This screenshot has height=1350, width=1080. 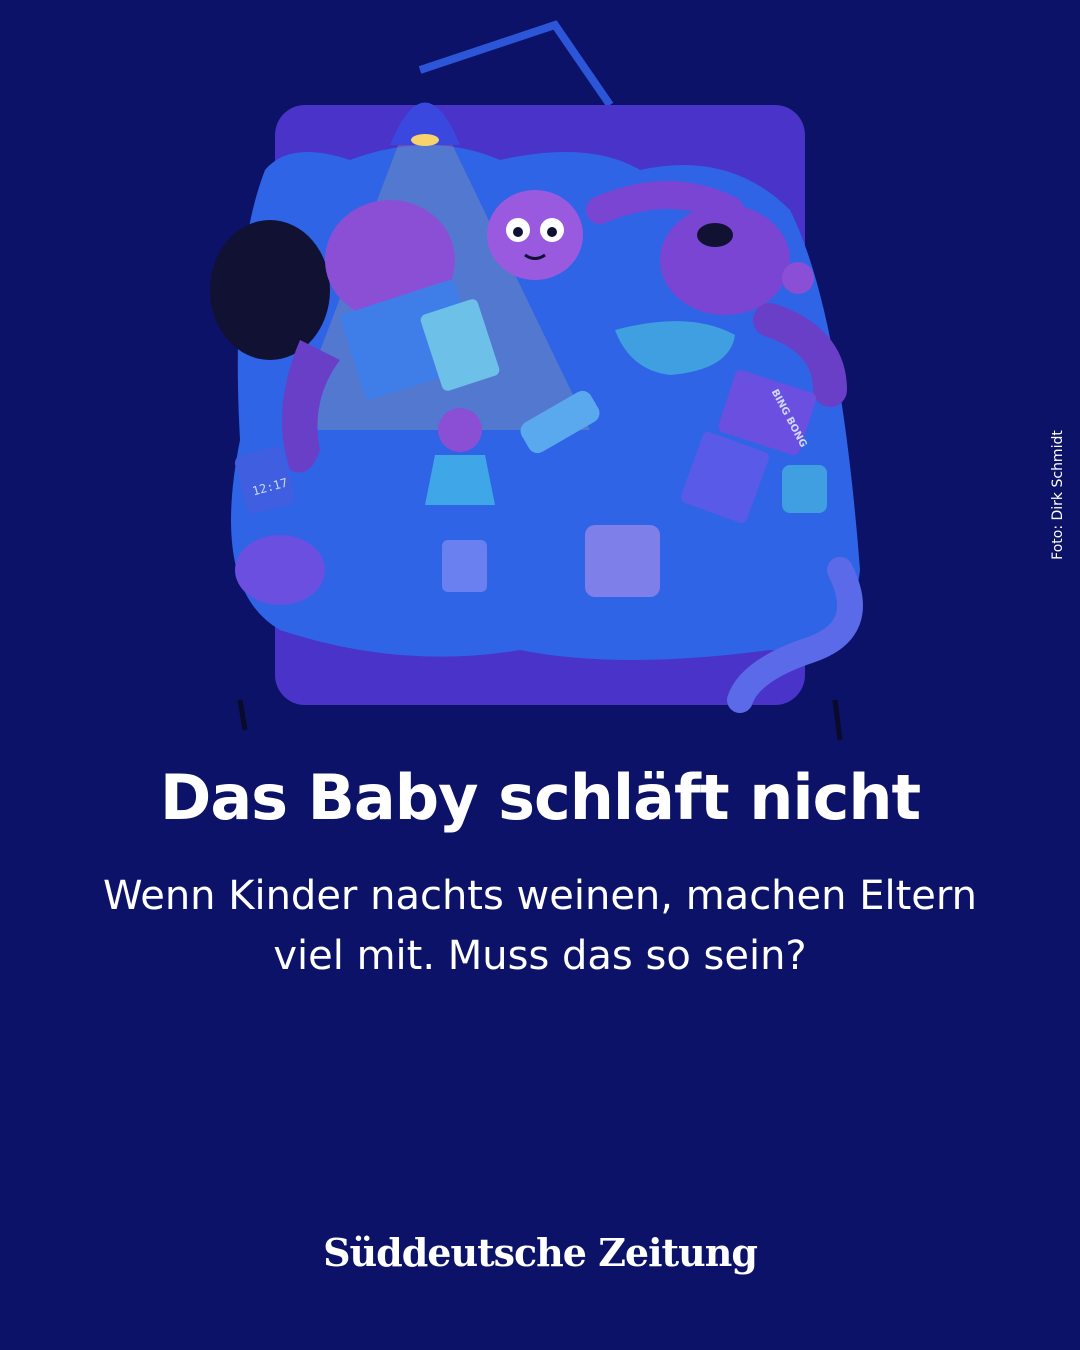 What do you see at coordinates (622, 561) in the screenshot?
I see `music-box` at bounding box center [622, 561].